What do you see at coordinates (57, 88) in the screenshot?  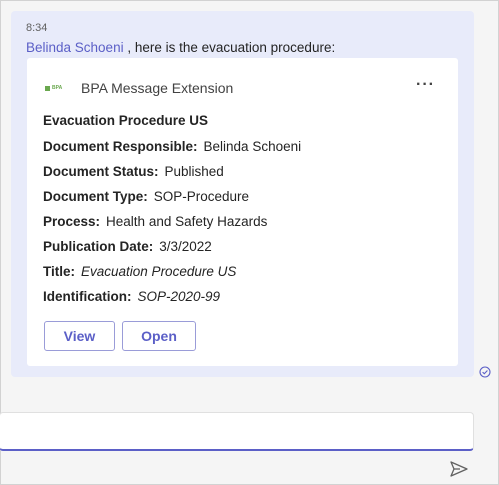 I see `bpa-logo-text: BPA` at bounding box center [57, 88].